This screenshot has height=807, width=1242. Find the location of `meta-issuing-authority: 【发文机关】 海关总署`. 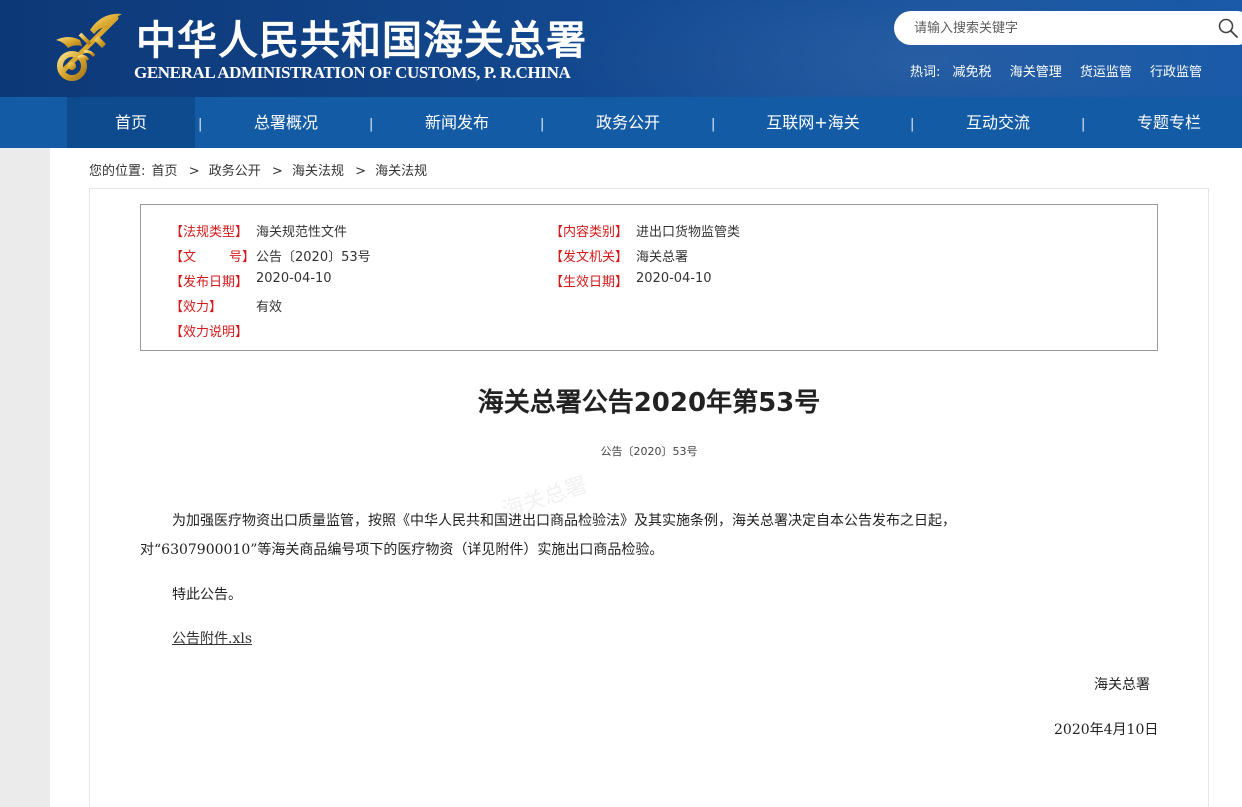

meta-issuing-authority: 【发文机关】 海关总署 is located at coordinates (619, 255).